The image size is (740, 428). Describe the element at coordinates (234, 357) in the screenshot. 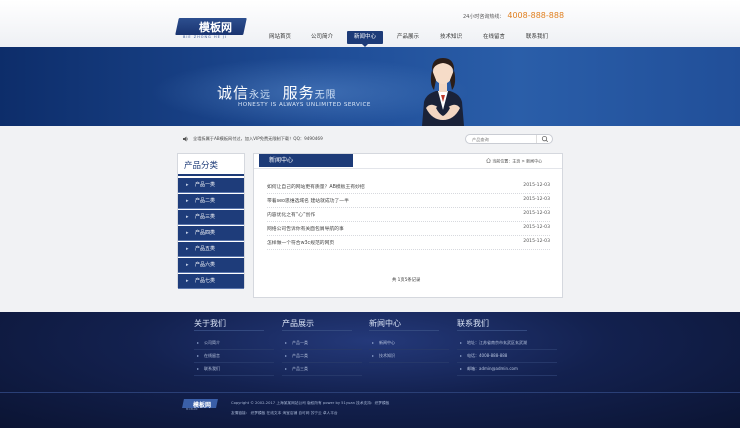

I see `footer-link: ▸ 在线留言` at that location.